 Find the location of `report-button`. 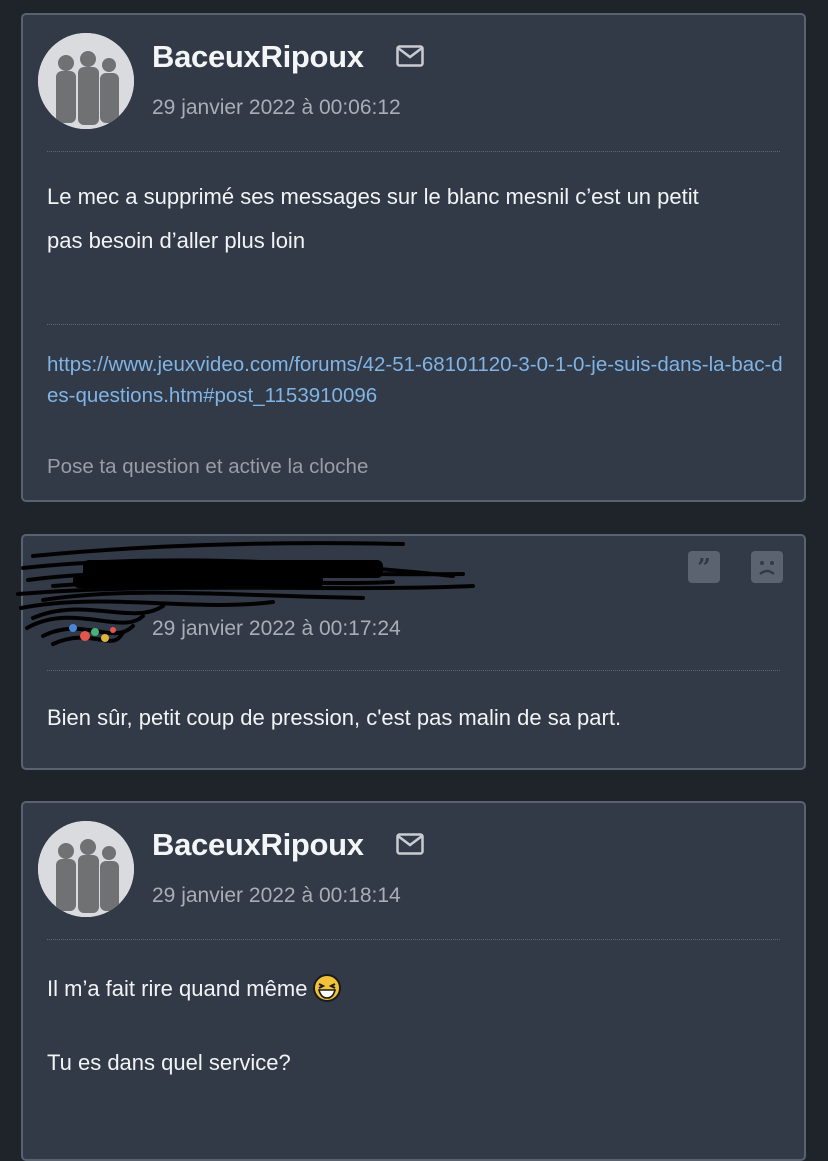

report-button is located at coordinates (767, 567).